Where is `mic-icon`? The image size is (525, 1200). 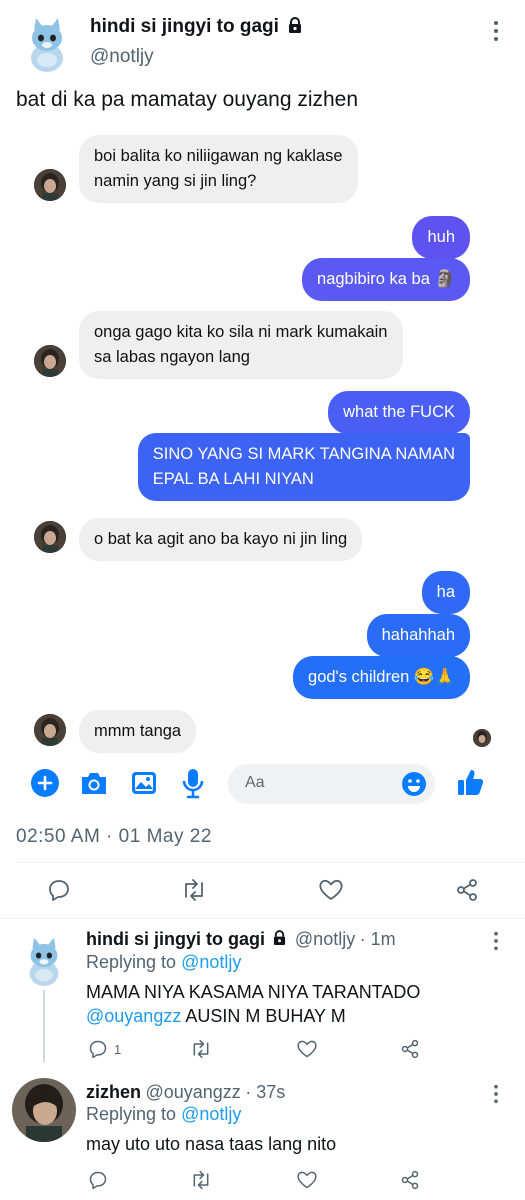
mic-icon is located at coordinates (193, 783).